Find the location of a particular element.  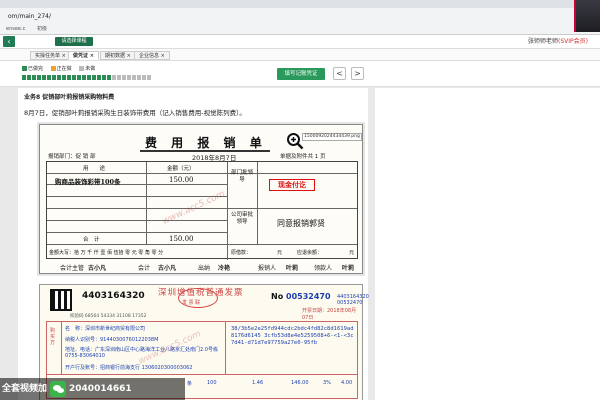

sign-name: 冷艳 is located at coordinates (224, 268).